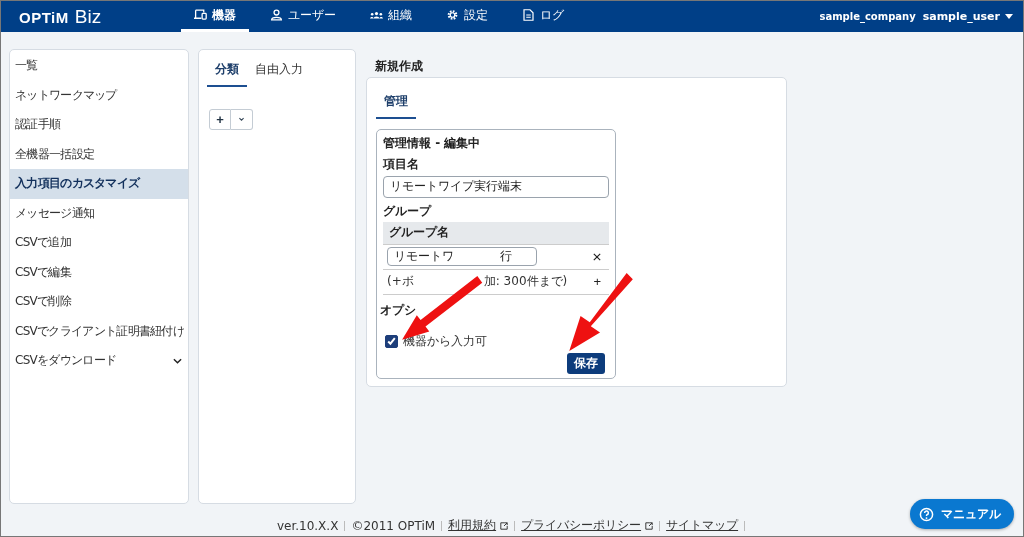 The image size is (1024, 537). Describe the element at coordinates (376, 15) in the screenshot. I see `group-icon` at that location.